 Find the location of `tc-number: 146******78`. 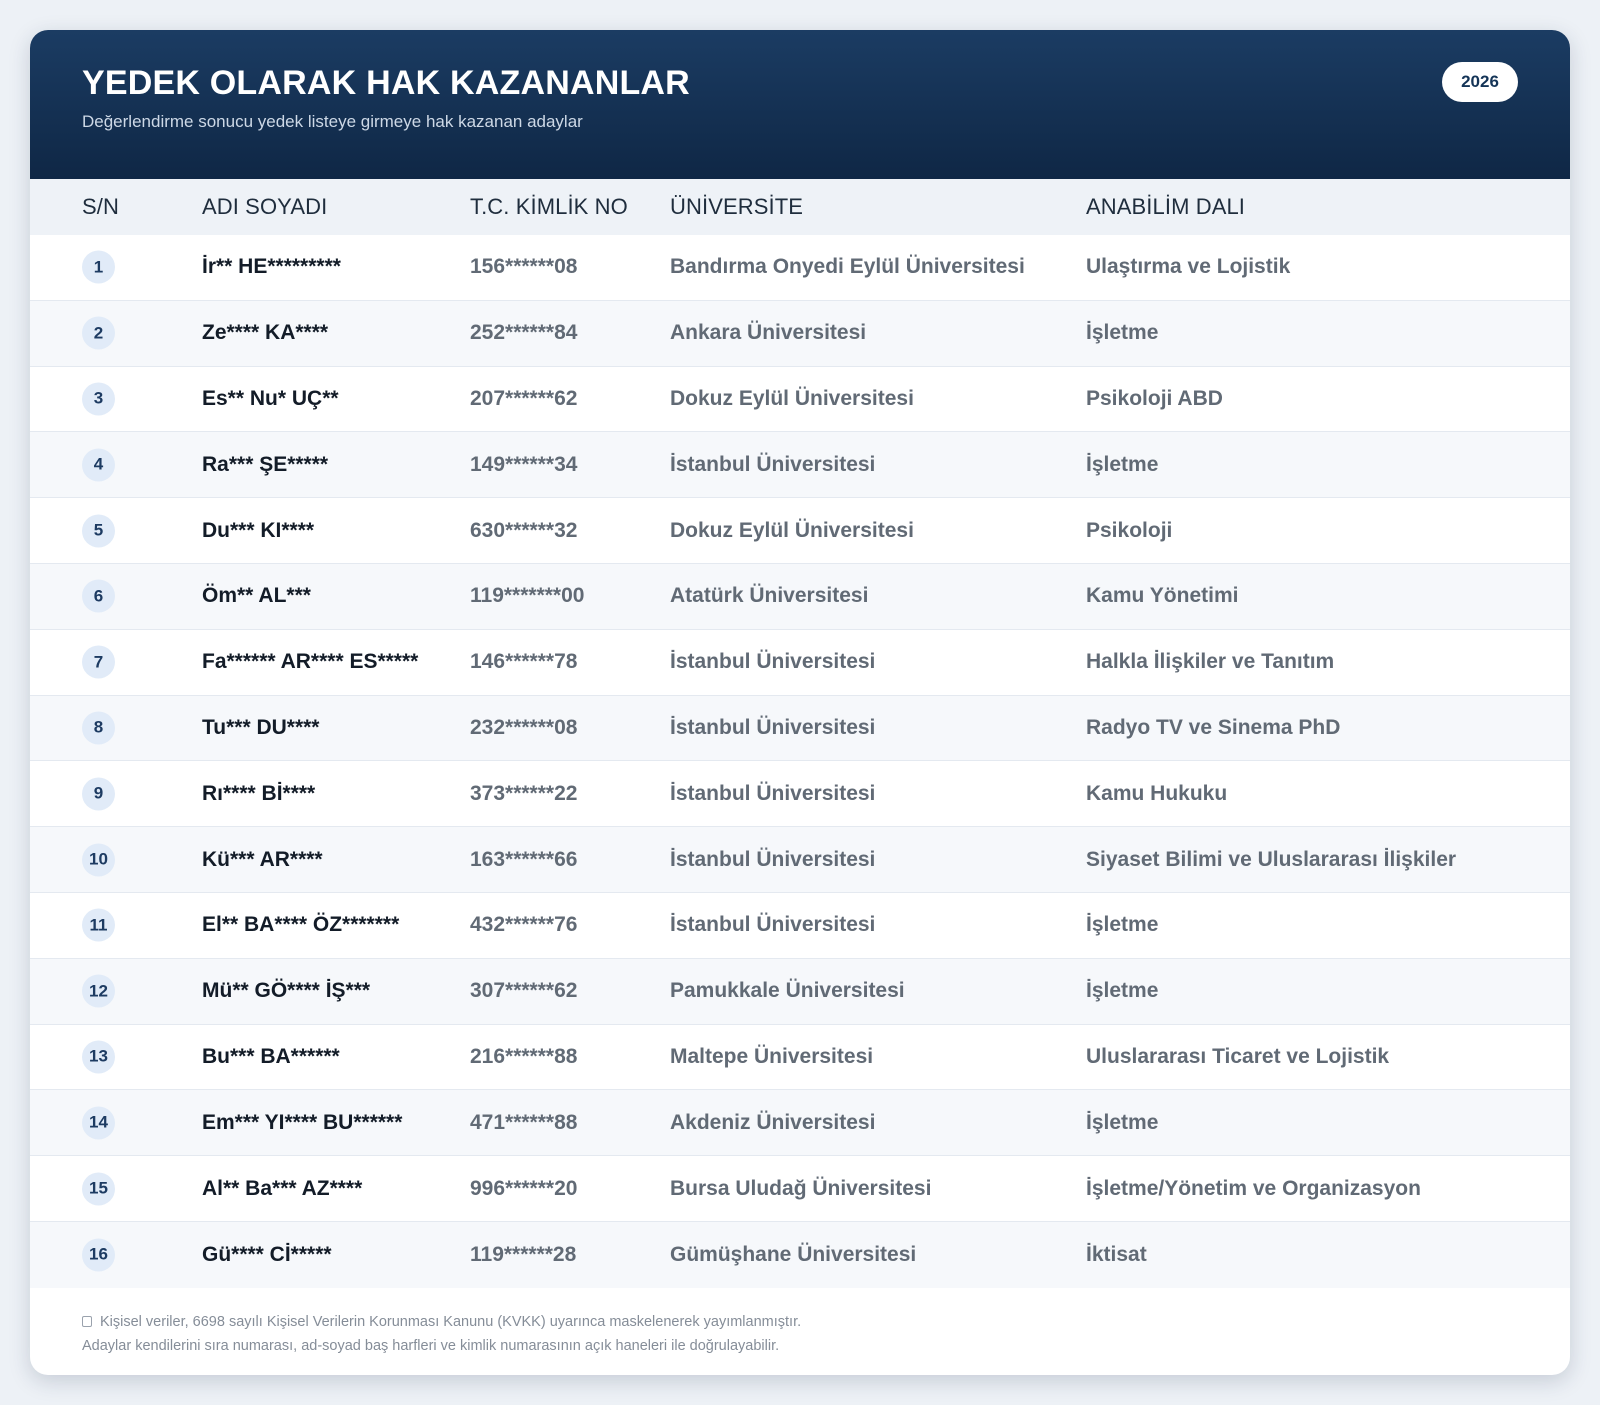

tc-number: 146******78 is located at coordinates (524, 662).